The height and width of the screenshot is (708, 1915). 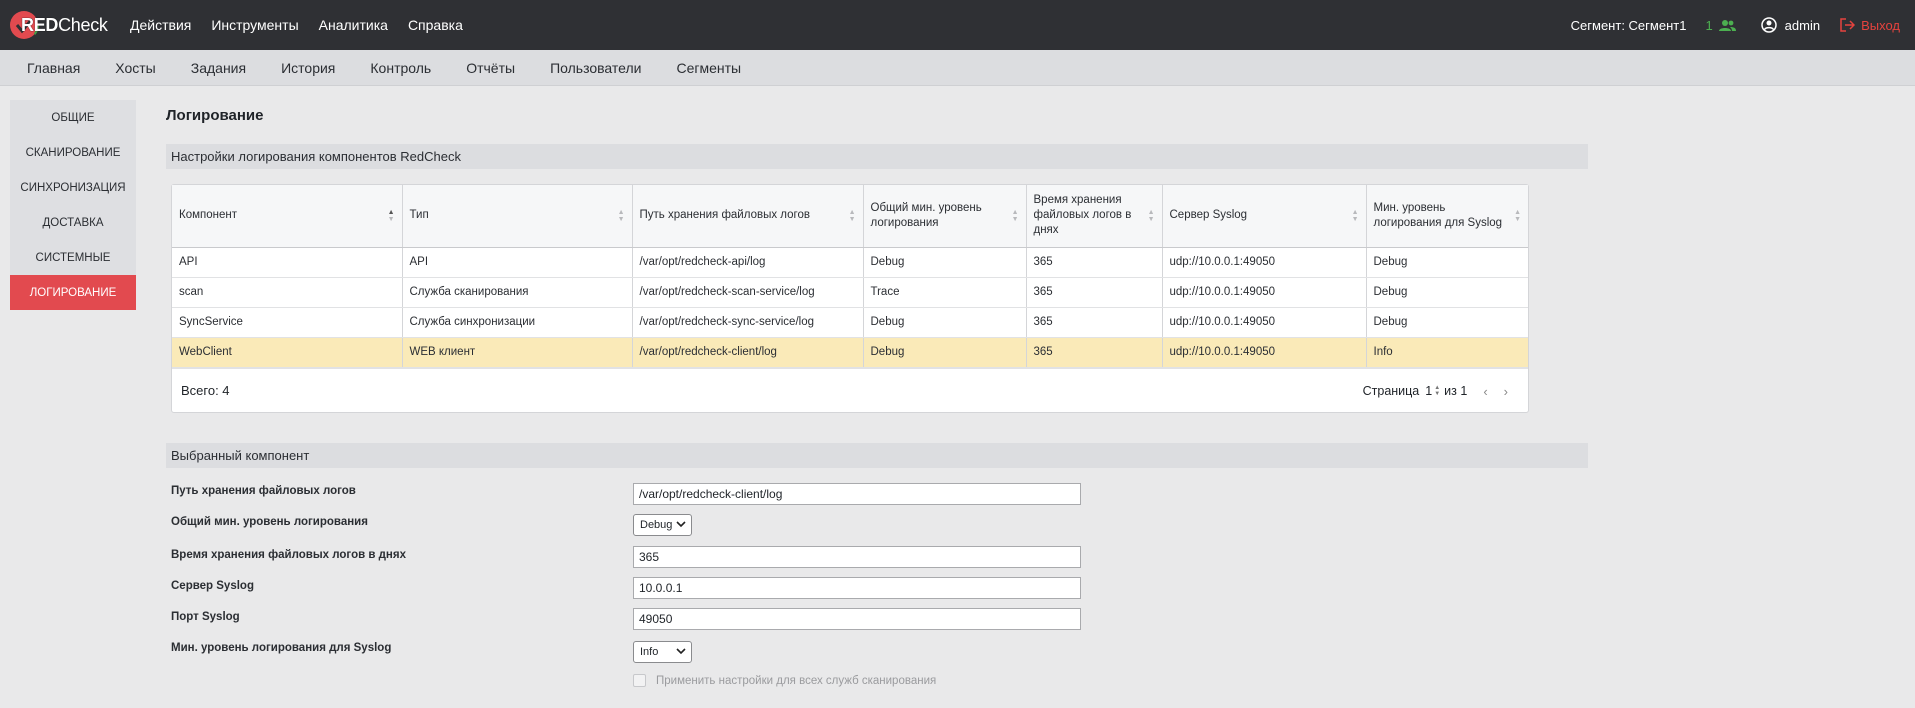 I want to click on menu-actions: Действия, so click(x=160, y=25).